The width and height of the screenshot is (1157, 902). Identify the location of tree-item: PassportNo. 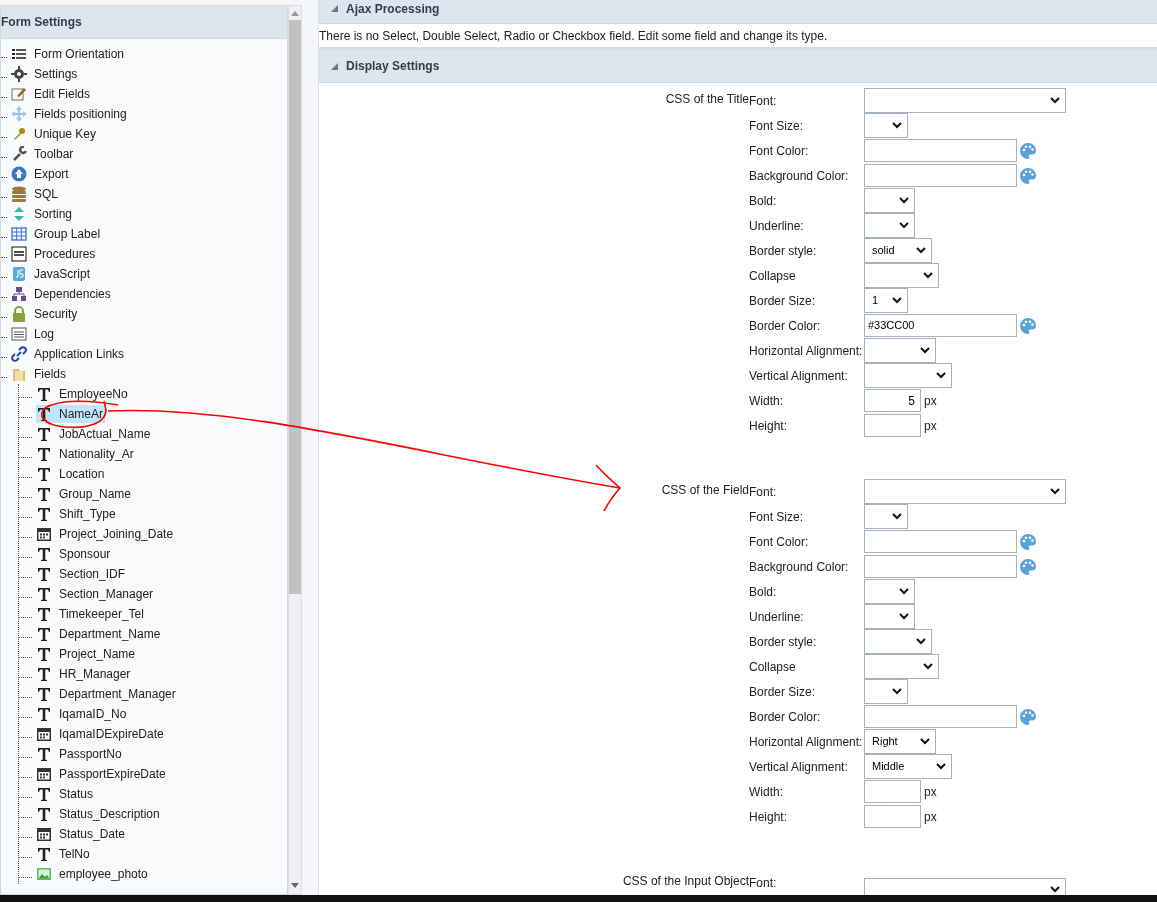
(80, 754).